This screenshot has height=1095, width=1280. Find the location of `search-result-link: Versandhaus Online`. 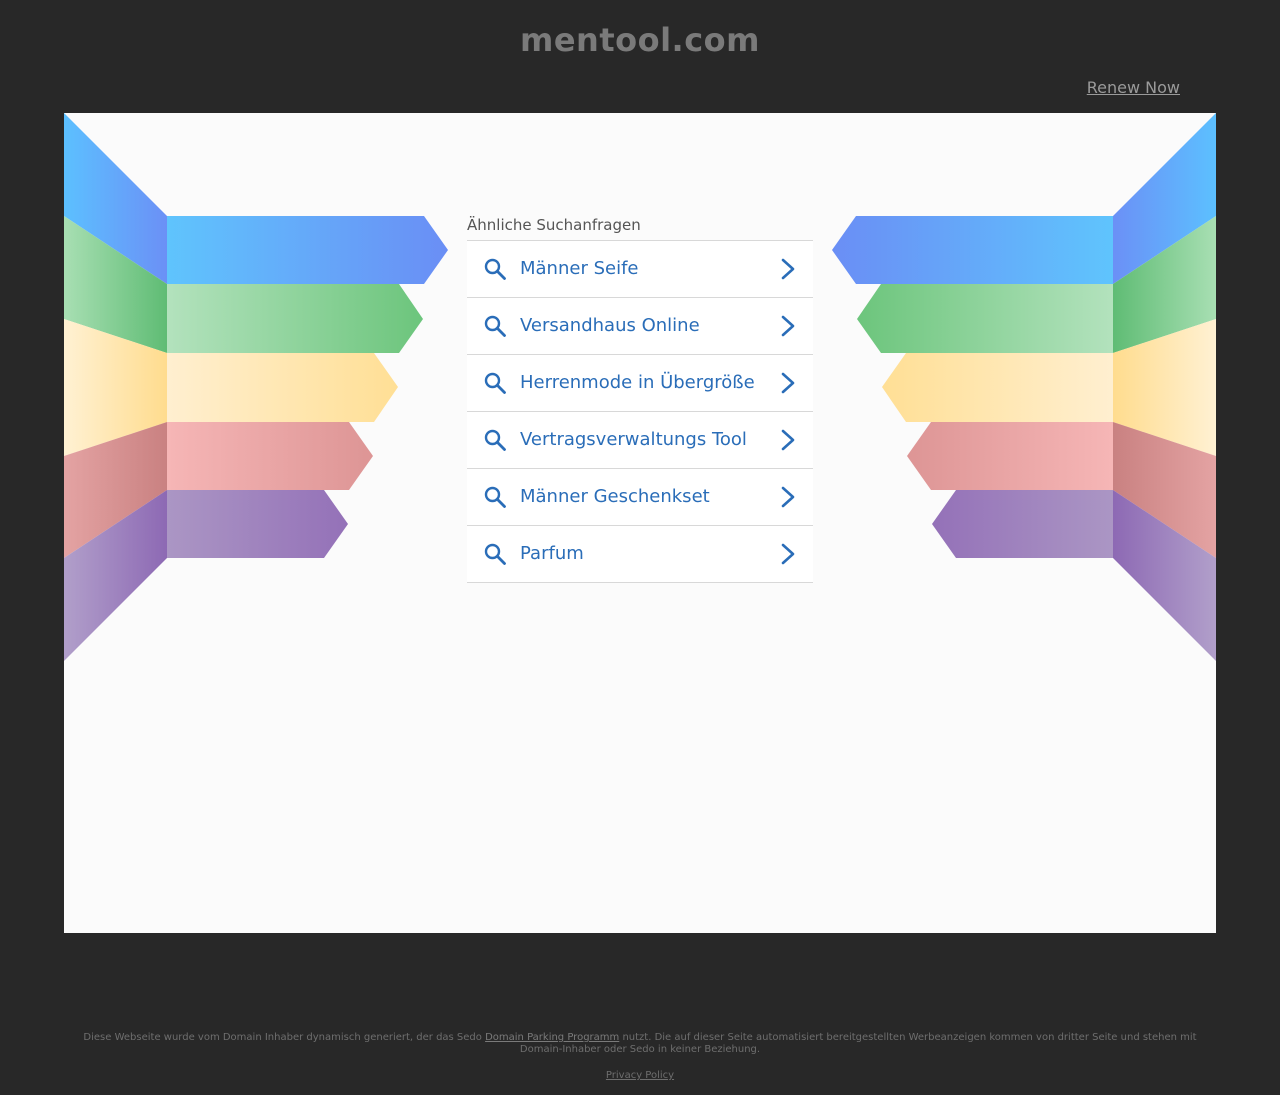

search-result-link: Versandhaus Online is located at coordinates (640, 326).